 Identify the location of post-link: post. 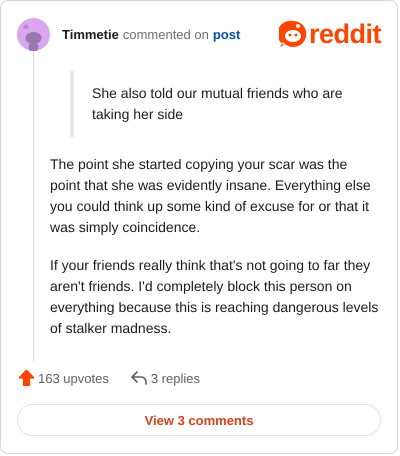
(226, 34).